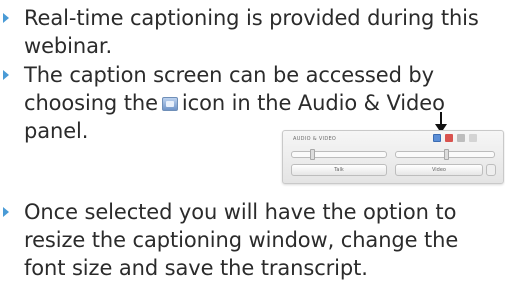 This screenshot has width=505, height=282. I want to click on video-button: Video, so click(439, 170).